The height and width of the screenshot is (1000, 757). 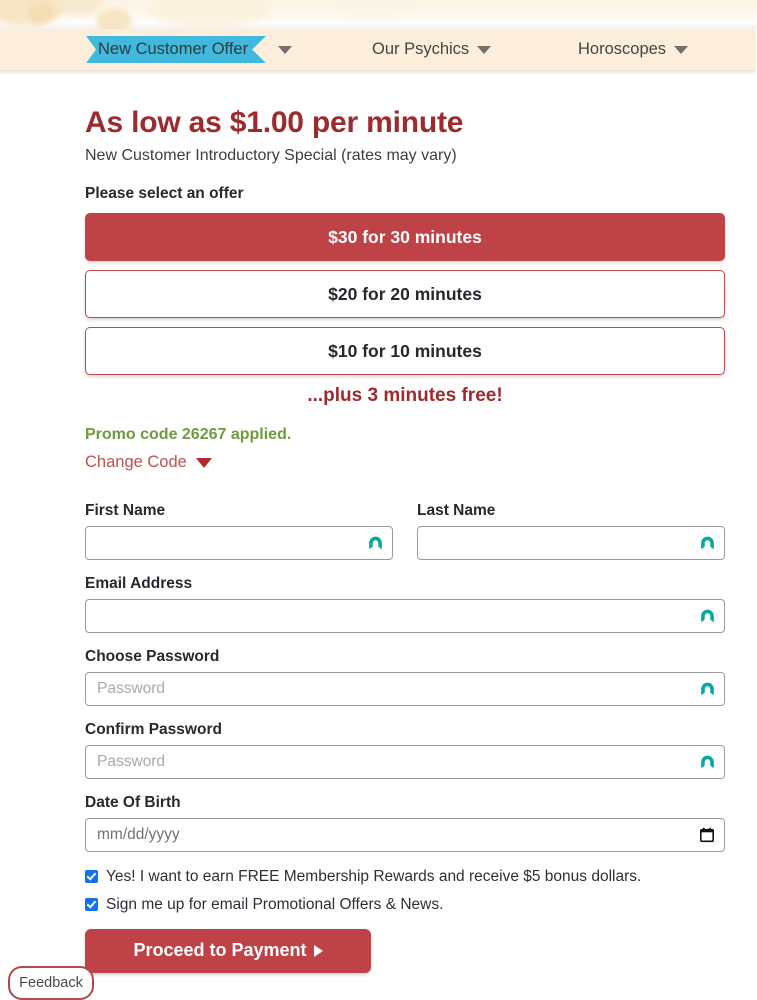 What do you see at coordinates (405, 395) in the screenshot?
I see `bonus-minutes-text: ...plus 3 minutes free!` at bounding box center [405, 395].